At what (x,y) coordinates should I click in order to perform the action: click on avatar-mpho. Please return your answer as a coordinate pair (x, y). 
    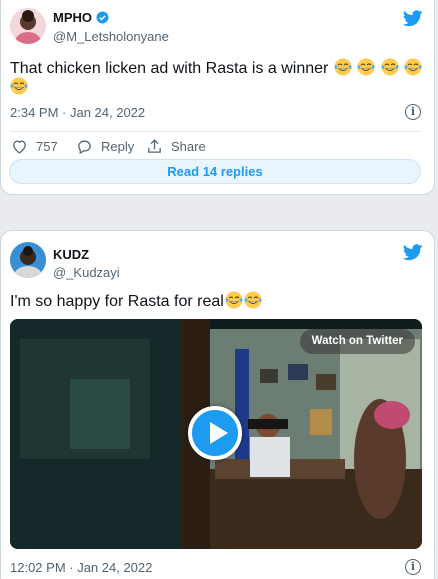
    Looking at the image, I should click on (28, 26).